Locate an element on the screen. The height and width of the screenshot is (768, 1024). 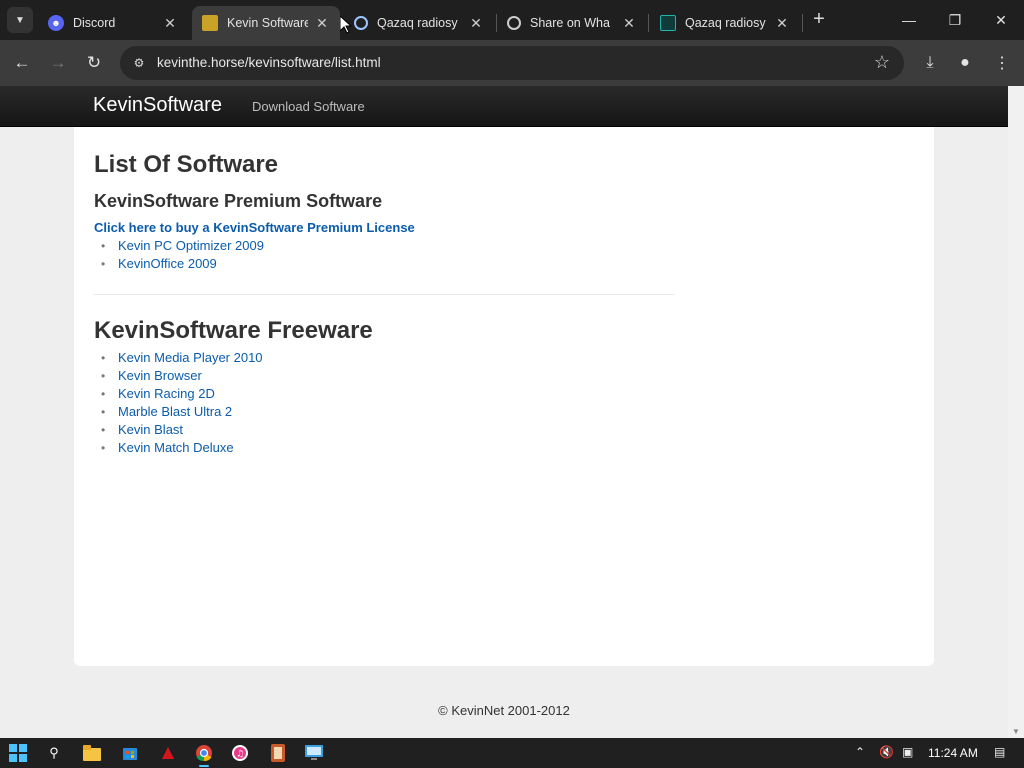
bookmark-star-icon: ☆ is located at coordinates (882, 62).